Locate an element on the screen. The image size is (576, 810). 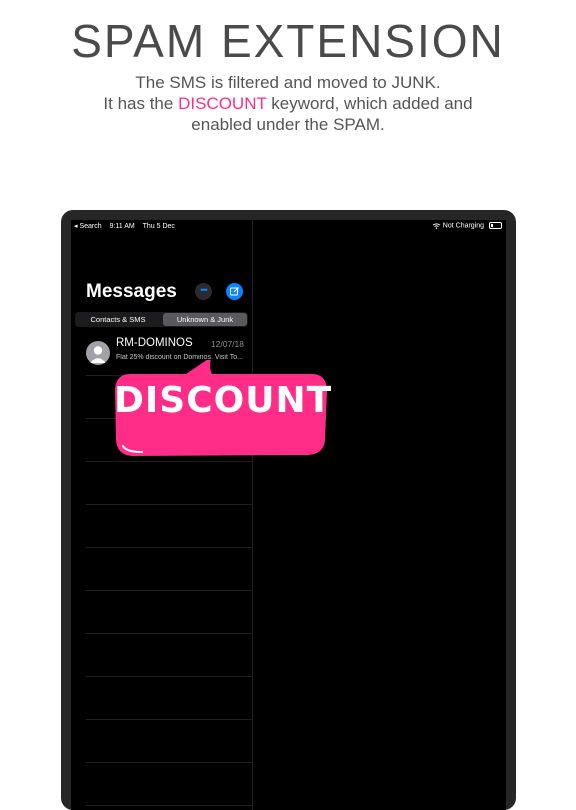
description-prefix: It has the is located at coordinates (138, 103).